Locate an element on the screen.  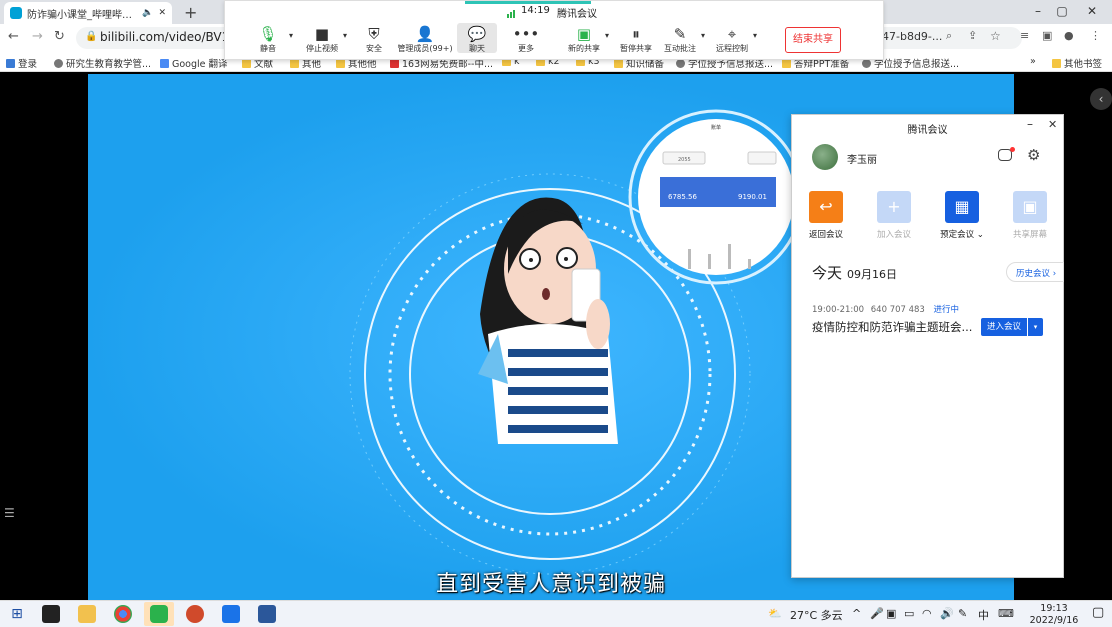
share-screen-icon: ▣ is located at coordinates (584, 34).